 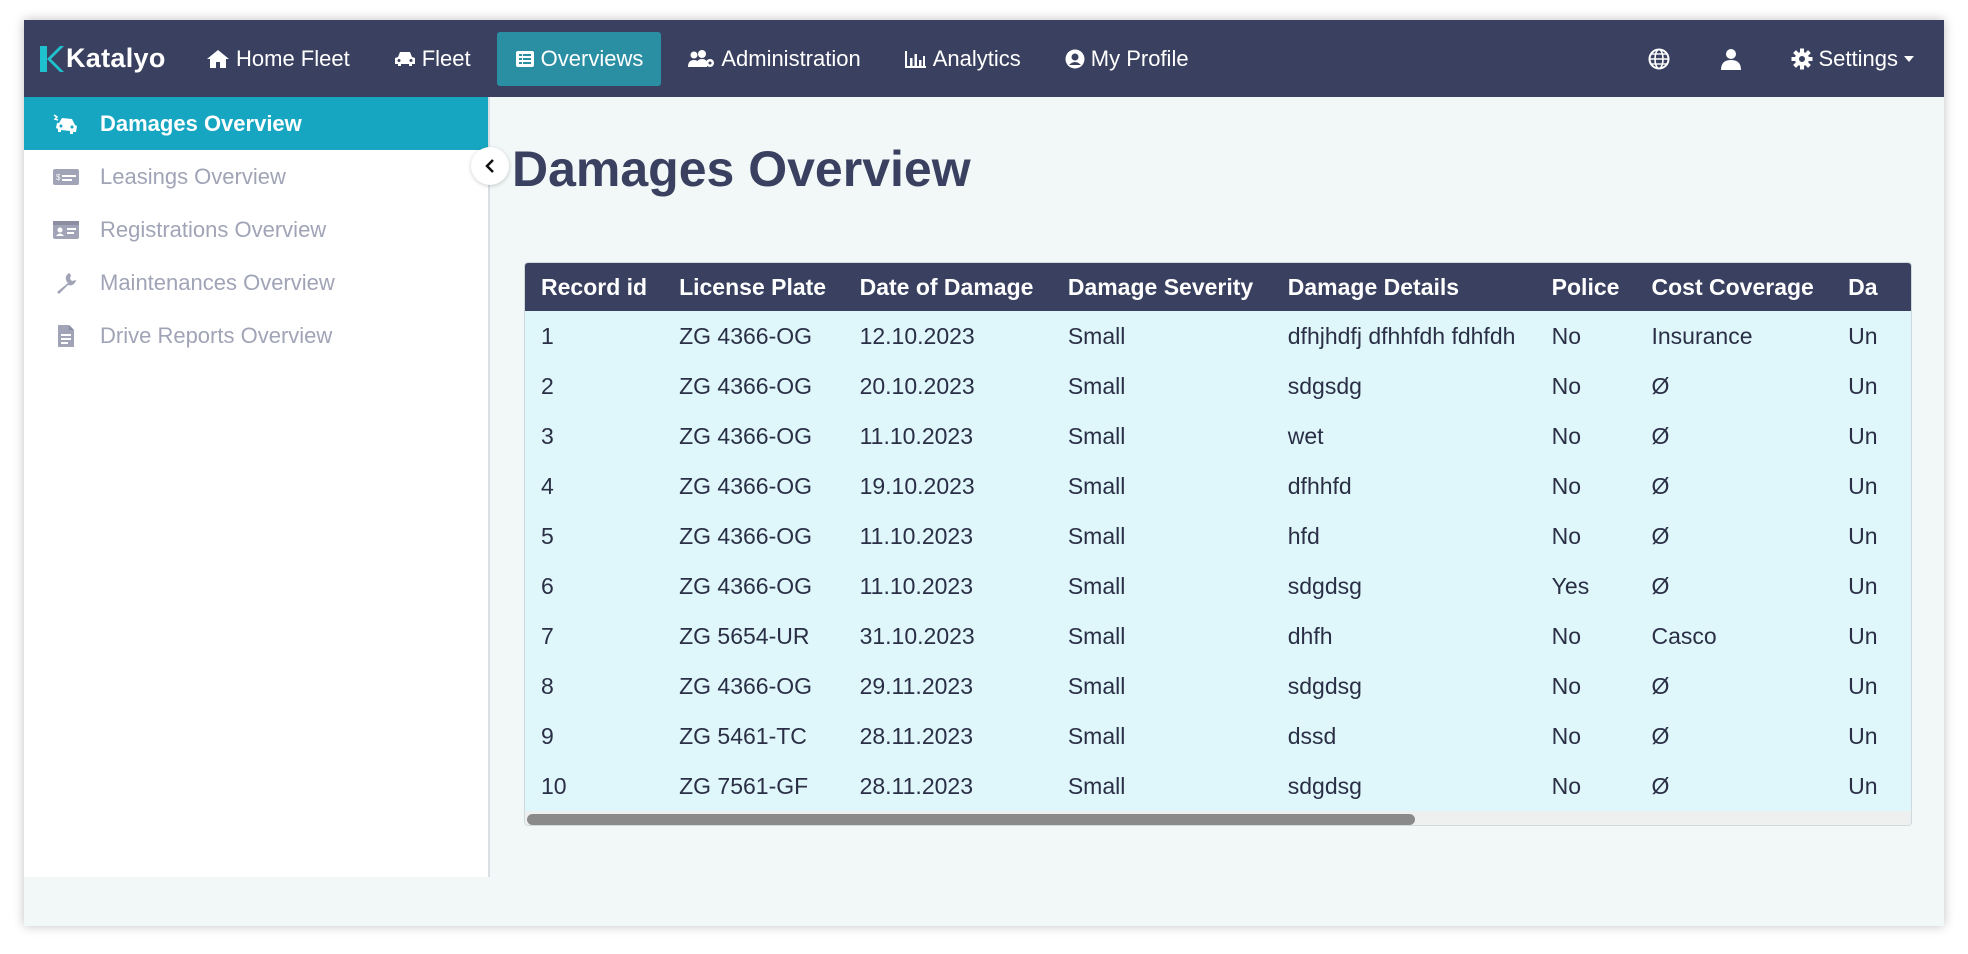 I want to click on user-button, so click(x=1731, y=59).